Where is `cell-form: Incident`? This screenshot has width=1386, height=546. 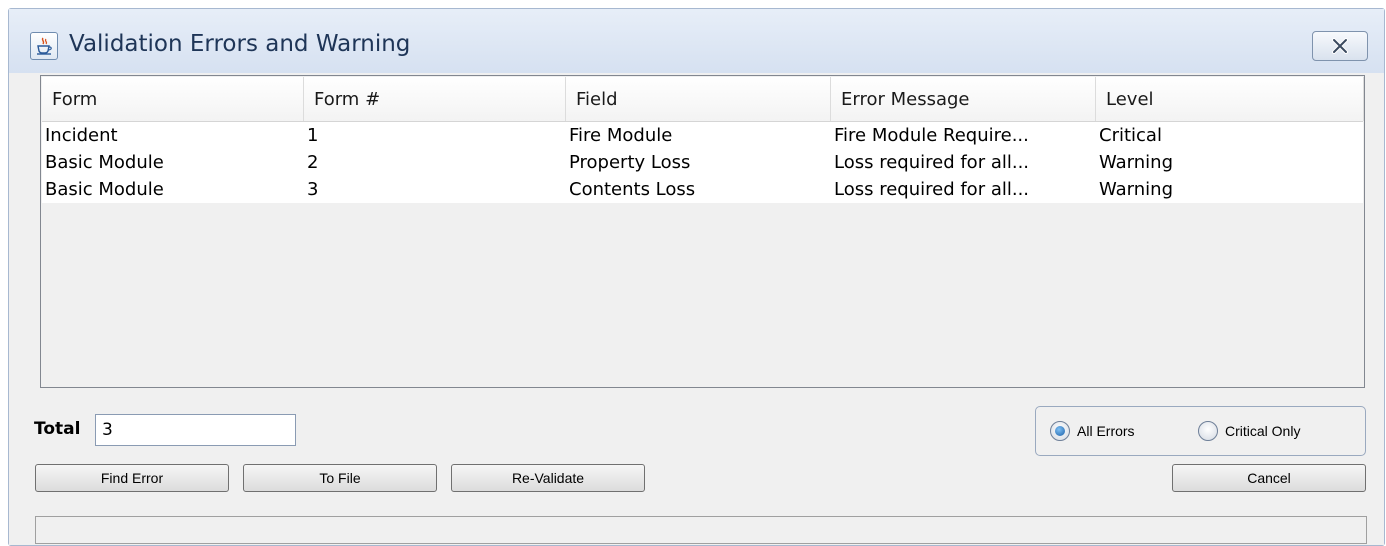
cell-form: Incident is located at coordinates (81, 135).